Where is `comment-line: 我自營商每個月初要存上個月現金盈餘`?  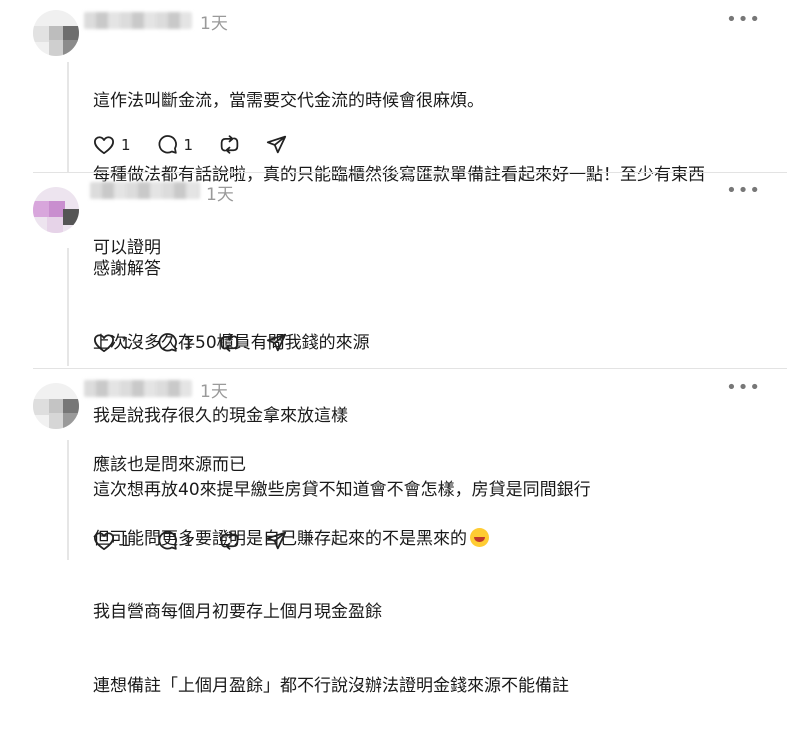 comment-line: 我自營商每個月初要存上個月現金盈餘 is located at coordinates (237, 612).